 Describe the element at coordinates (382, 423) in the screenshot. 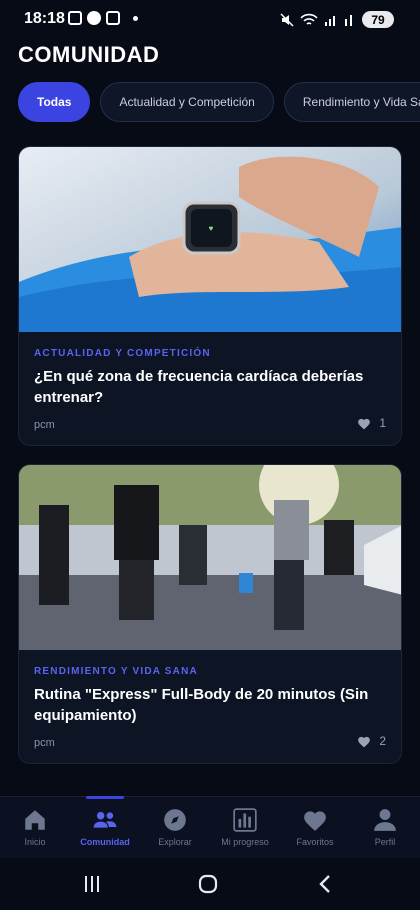

I see `like-count: 1` at that location.